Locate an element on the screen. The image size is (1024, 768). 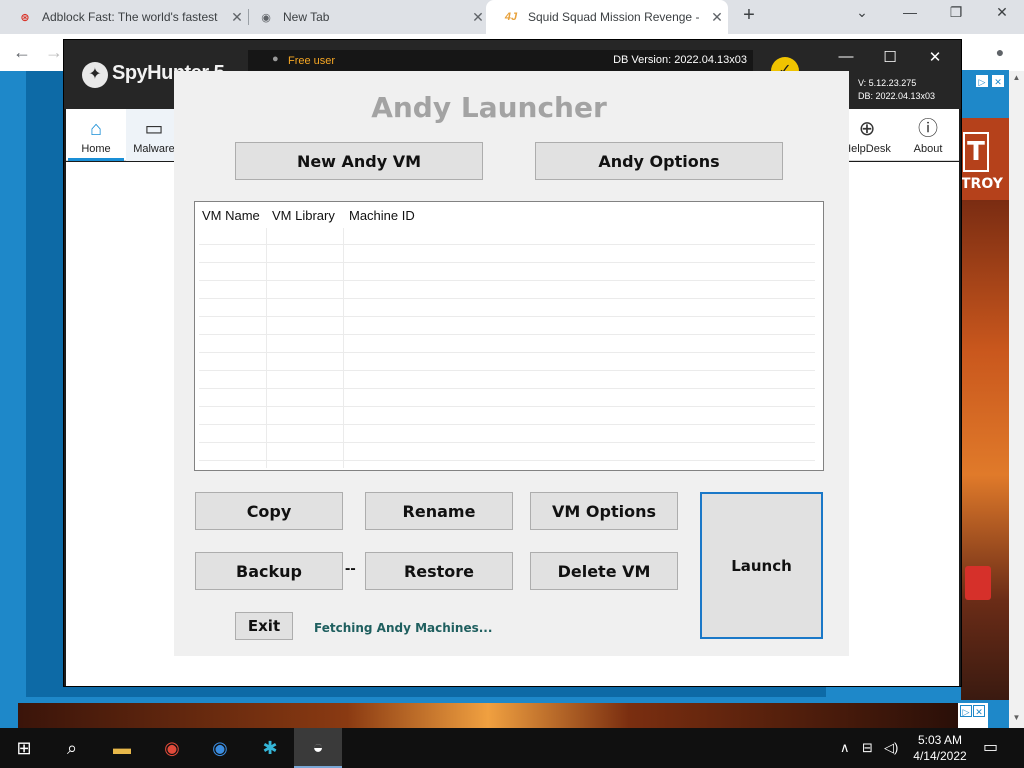
search-icon: ⌕ is located at coordinates (72, 748).